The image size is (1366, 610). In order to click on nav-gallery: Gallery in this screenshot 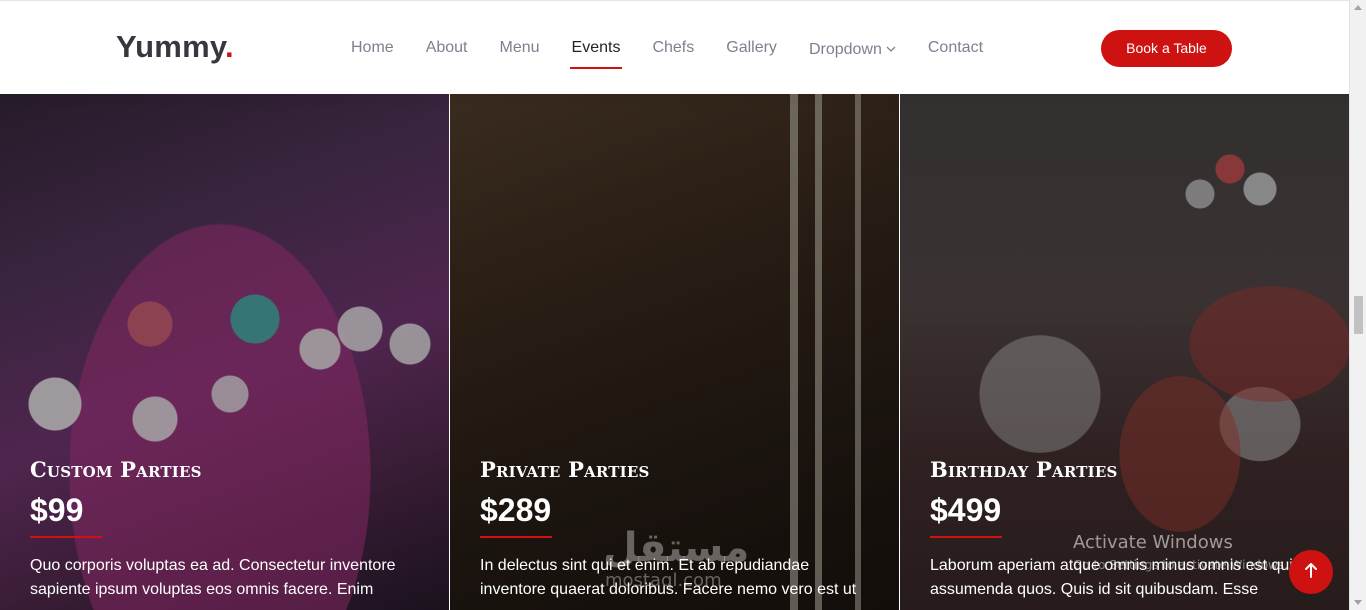, I will do `click(751, 49)`.